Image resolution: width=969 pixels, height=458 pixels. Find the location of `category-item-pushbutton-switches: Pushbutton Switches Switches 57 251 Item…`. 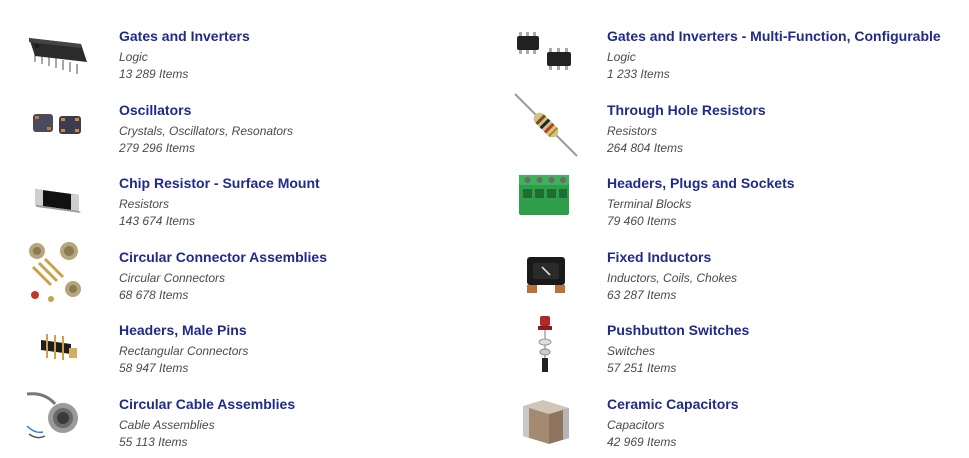

category-item-pushbutton-switches: Pushbutton Switches Switches 57 251 Item… is located at coordinates (741, 348).